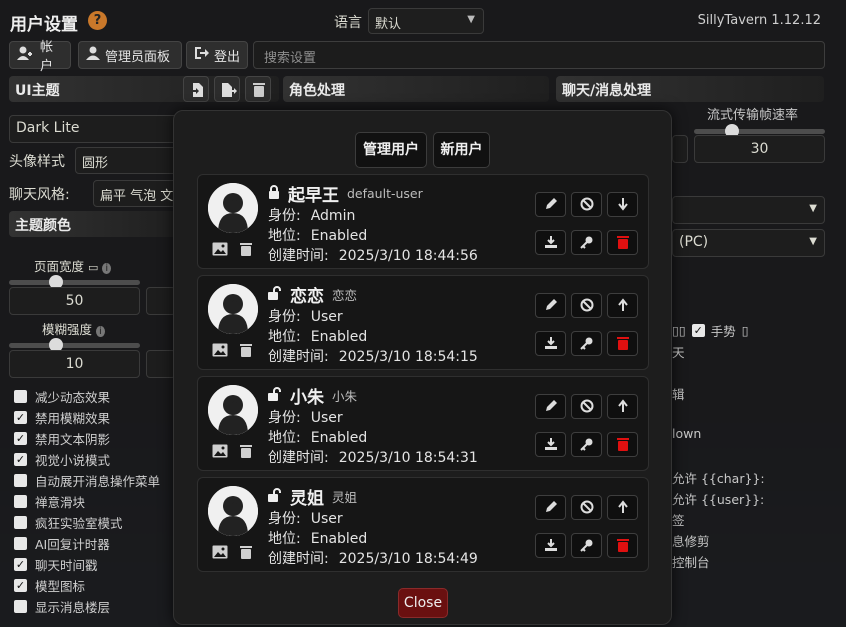 The height and width of the screenshot is (627, 846). What do you see at coordinates (94, 129) in the screenshot?
I see `theme-select: Dark Lite` at bounding box center [94, 129].